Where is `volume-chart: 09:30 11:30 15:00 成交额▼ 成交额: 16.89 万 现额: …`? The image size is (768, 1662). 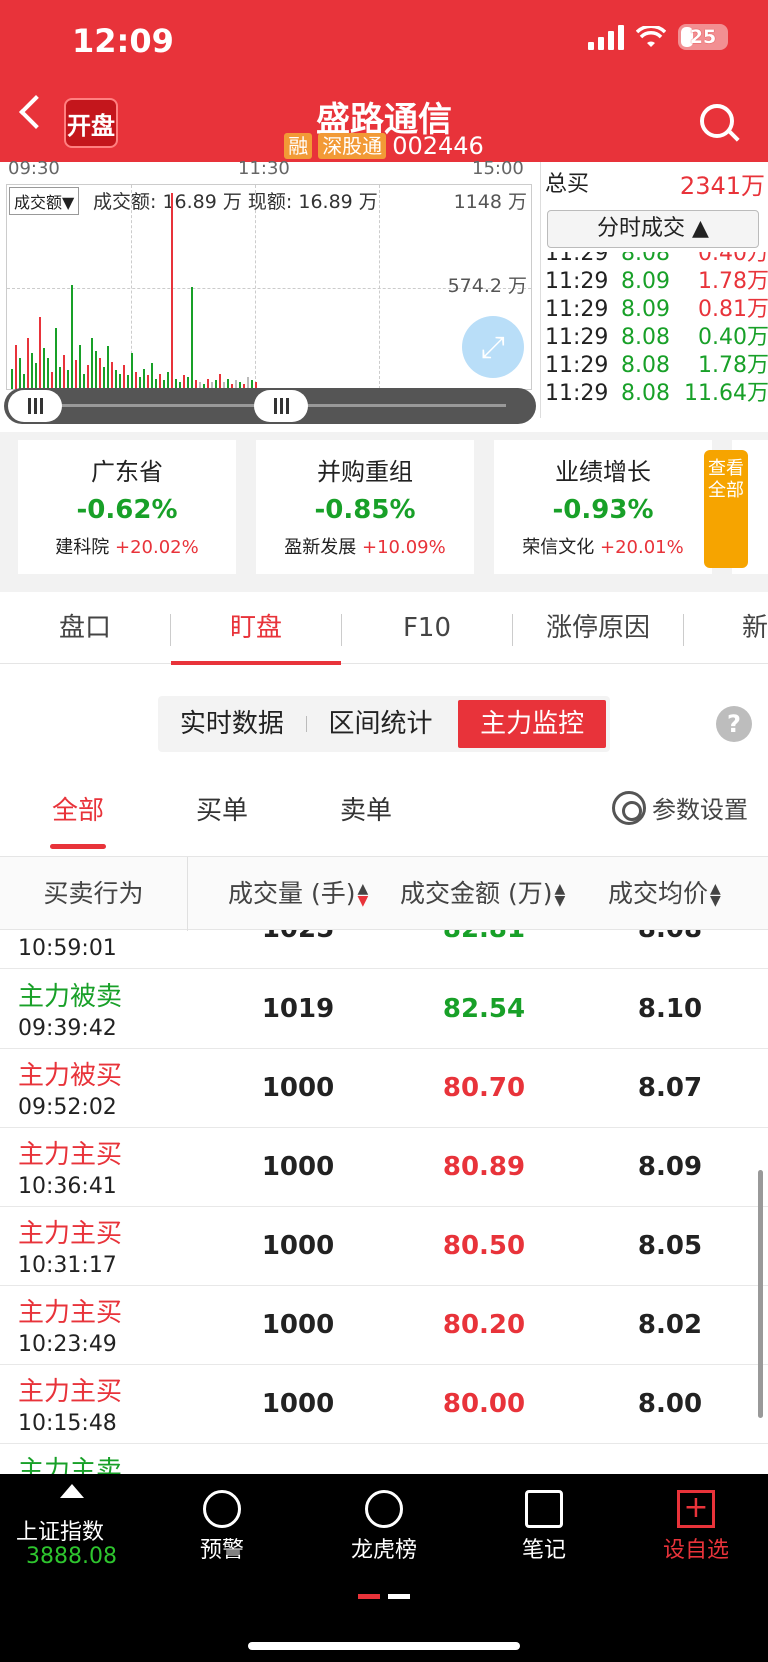 volume-chart: 09:30 11:30 15:00 成交额▼ 成交额: 16.89 万 现额: … is located at coordinates (270, 291).